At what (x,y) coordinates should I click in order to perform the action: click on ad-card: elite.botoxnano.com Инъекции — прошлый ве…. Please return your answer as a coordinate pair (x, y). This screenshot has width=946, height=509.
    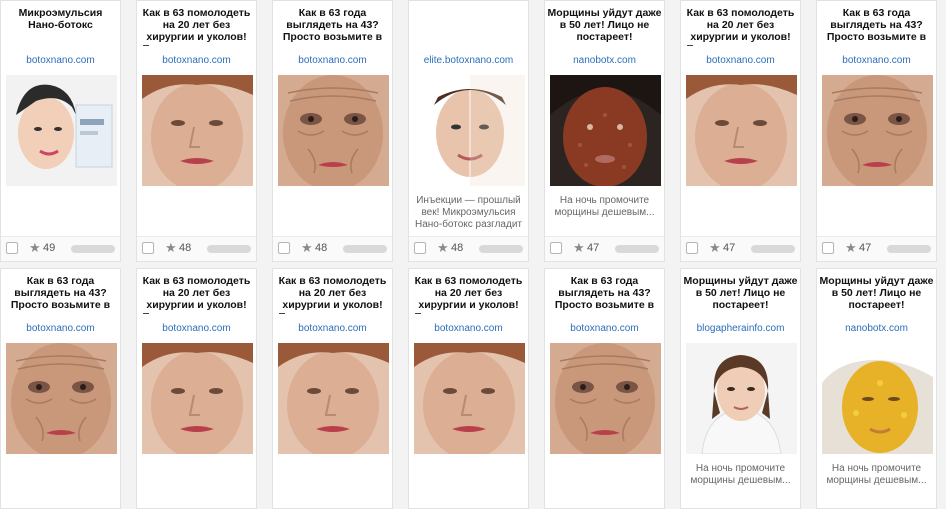
    Looking at the image, I should click on (468, 131).